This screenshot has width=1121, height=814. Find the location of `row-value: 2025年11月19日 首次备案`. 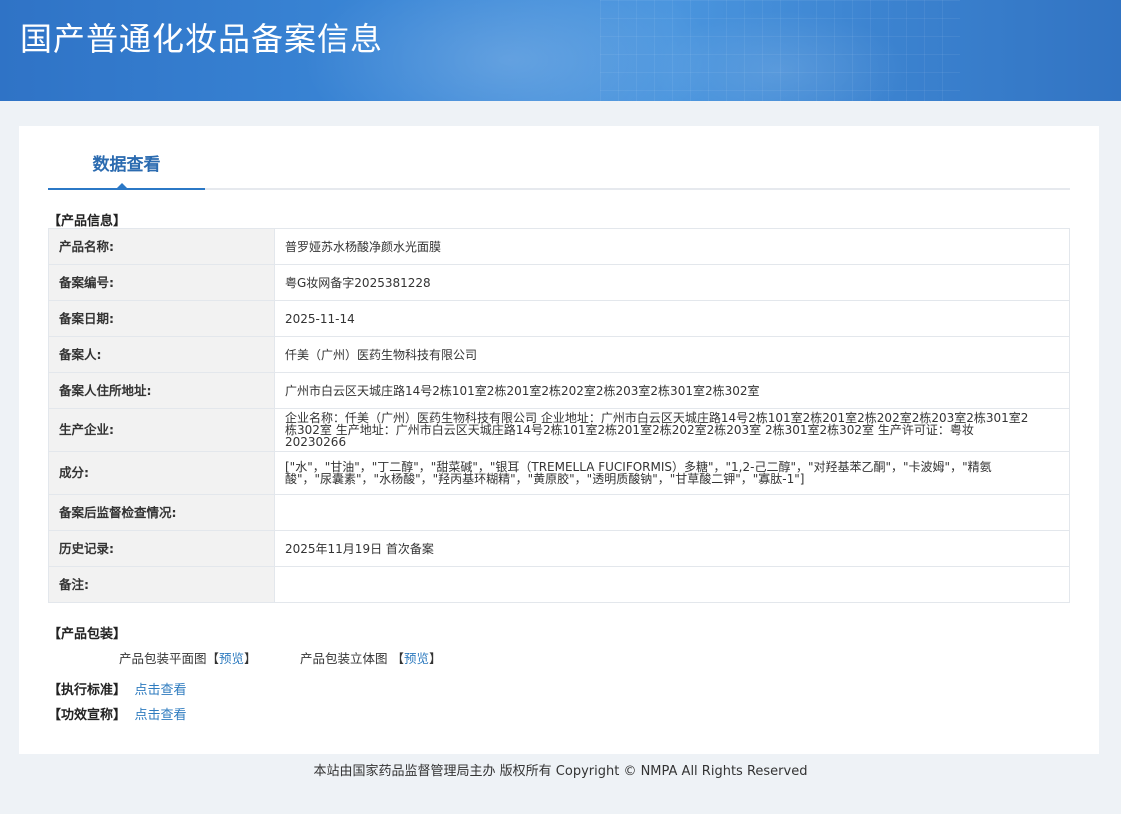

row-value: 2025年11月19日 首次备案 is located at coordinates (672, 548).